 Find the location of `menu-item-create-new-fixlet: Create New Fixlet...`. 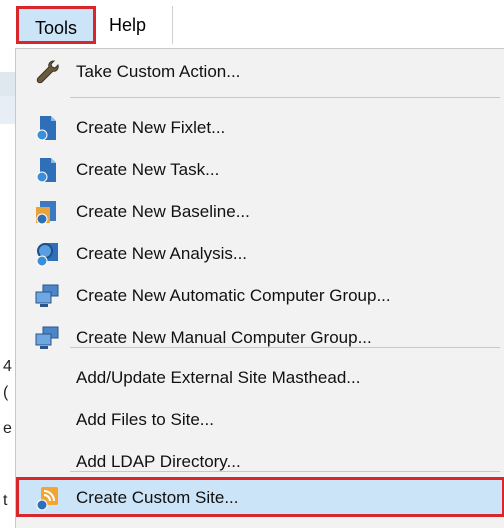

menu-item-create-new-fixlet: Create New Fixlet... is located at coordinates (260, 128).